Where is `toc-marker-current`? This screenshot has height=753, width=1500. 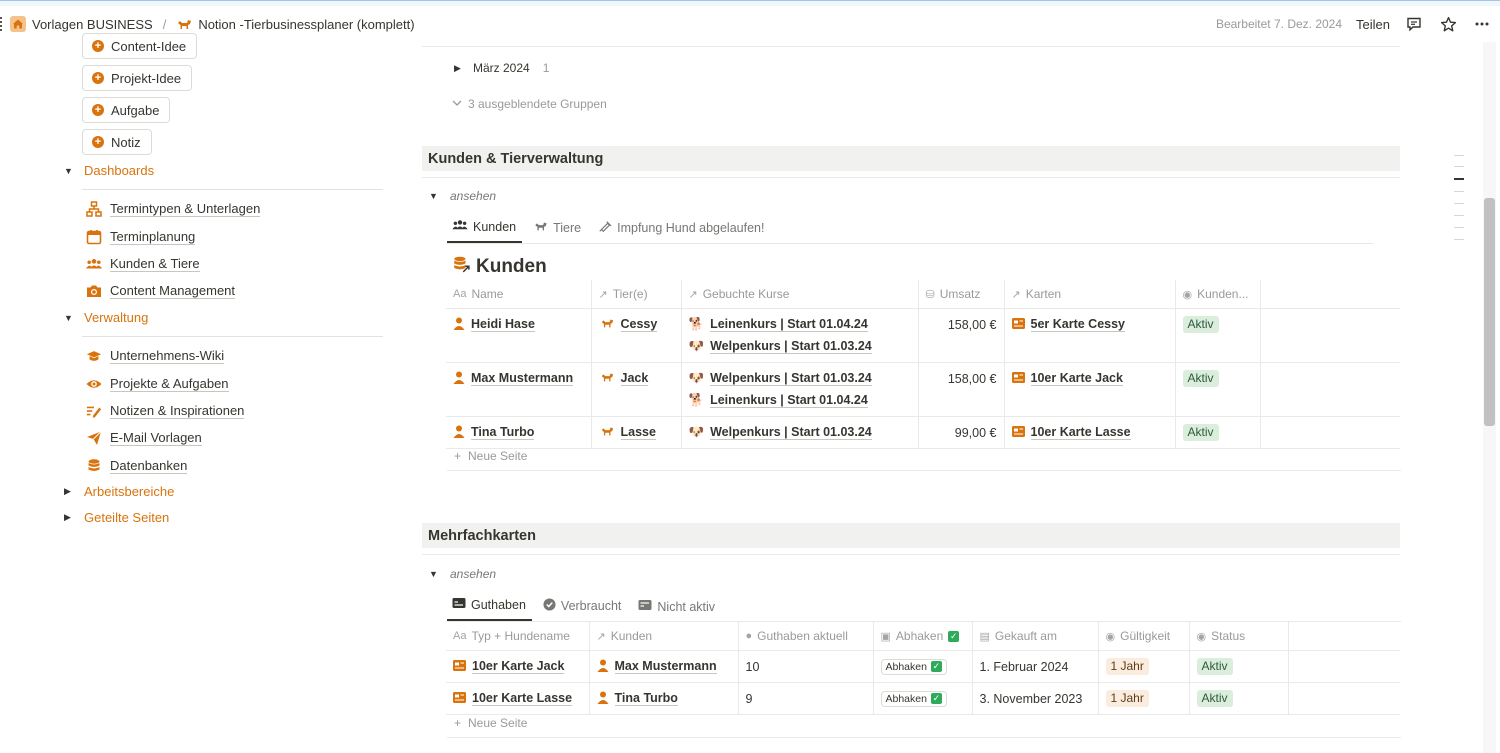 toc-marker-current is located at coordinates (1459, 179).